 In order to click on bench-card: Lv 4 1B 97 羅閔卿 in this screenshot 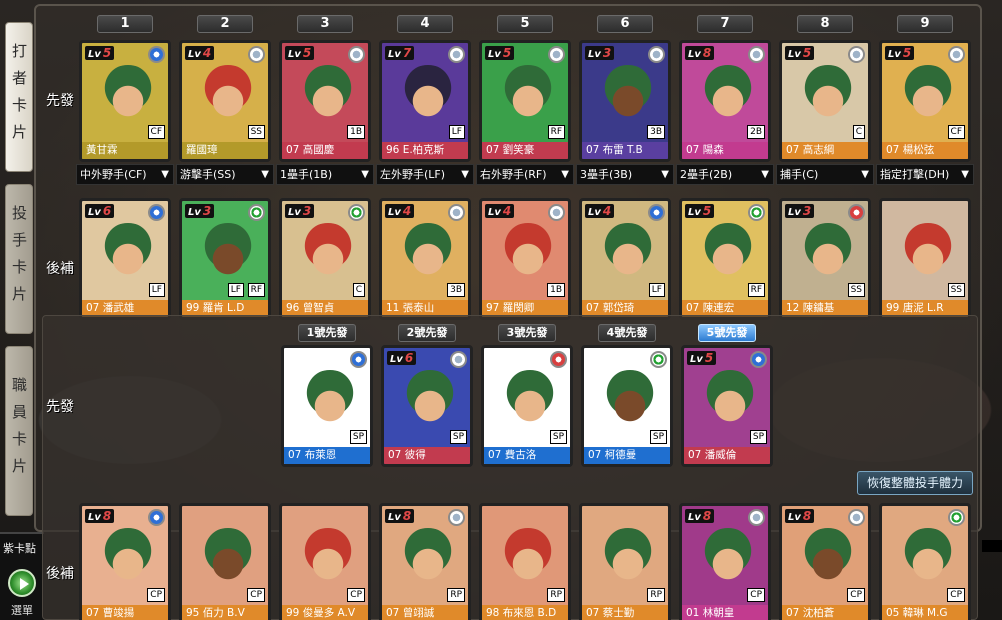, I will do `click(525, 259)`.